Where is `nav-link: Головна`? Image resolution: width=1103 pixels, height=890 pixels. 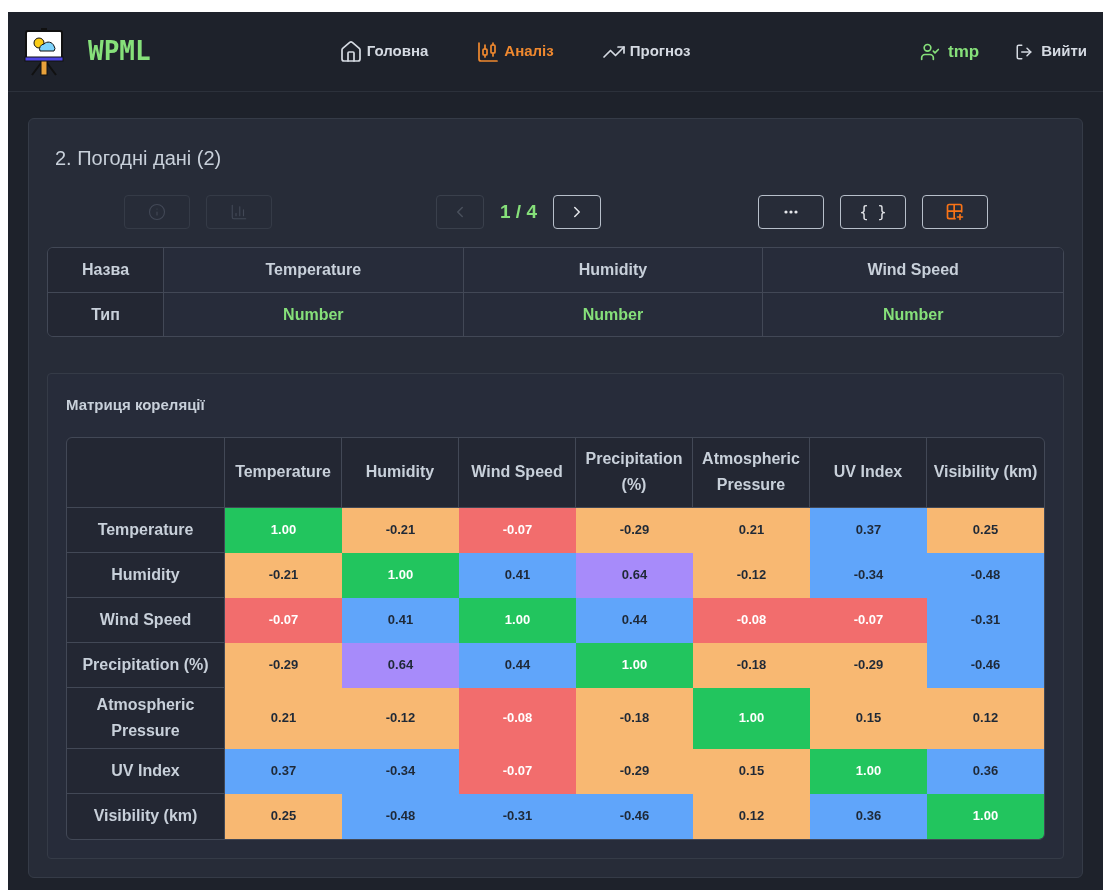
nav-link: Головна is located at coordinates (383, 51).